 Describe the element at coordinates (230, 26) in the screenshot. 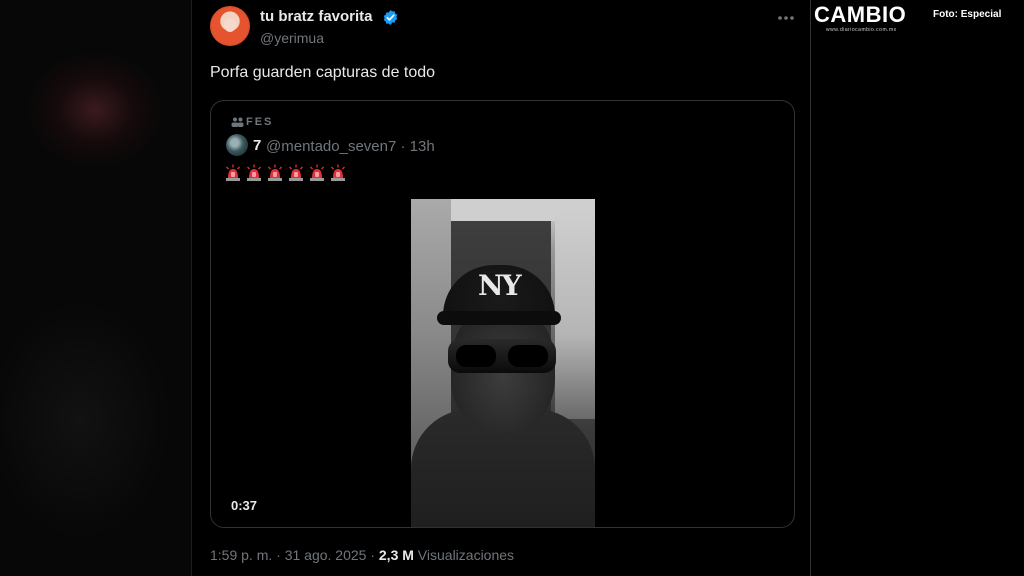

I see `avatar` at that location.